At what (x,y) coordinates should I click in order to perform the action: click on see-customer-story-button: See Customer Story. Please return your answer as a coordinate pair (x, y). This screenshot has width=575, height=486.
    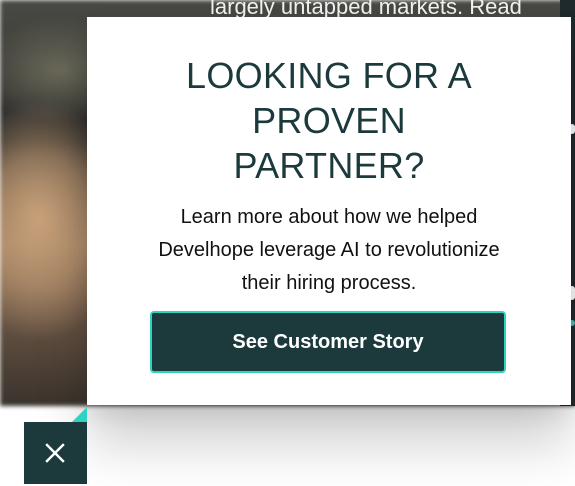
    Looking at the image, I should click on (328, 342).